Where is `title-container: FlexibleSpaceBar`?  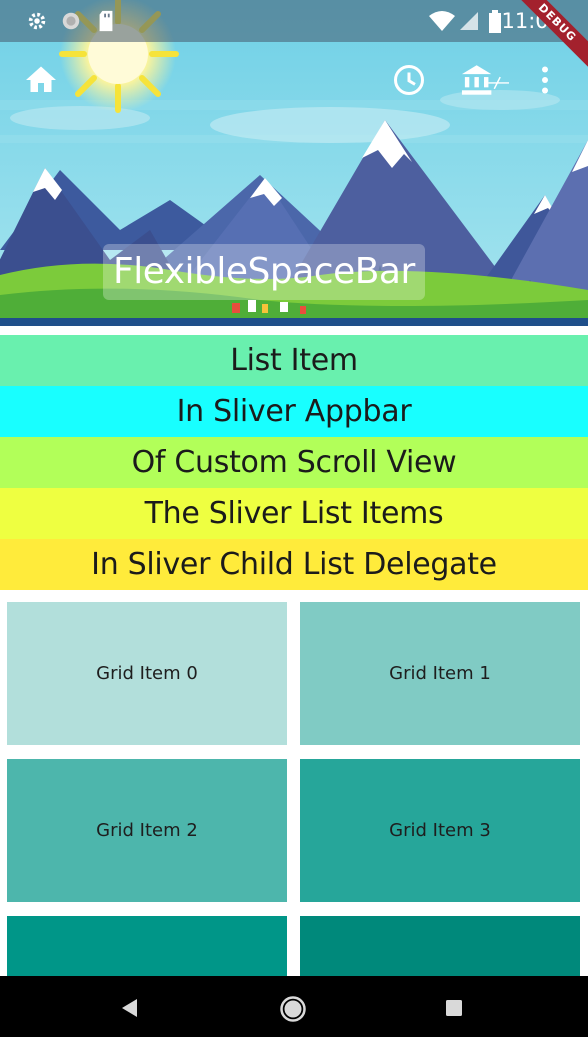 title-container: FlexibleSpaceBar is located at coordinates (264, 272).